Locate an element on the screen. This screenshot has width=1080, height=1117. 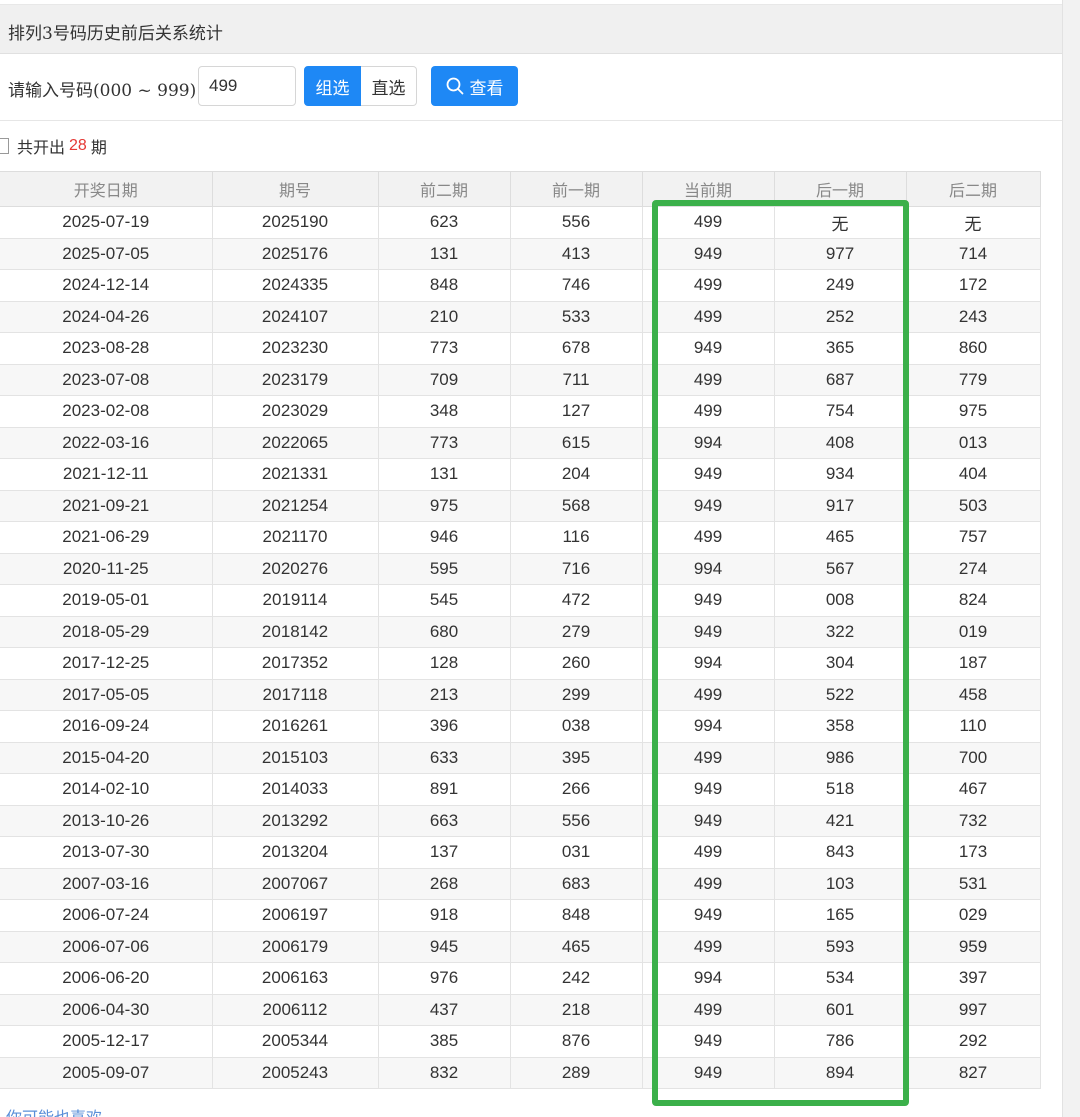
direct-select-button: 直选 is located at coordinates (389, 86).